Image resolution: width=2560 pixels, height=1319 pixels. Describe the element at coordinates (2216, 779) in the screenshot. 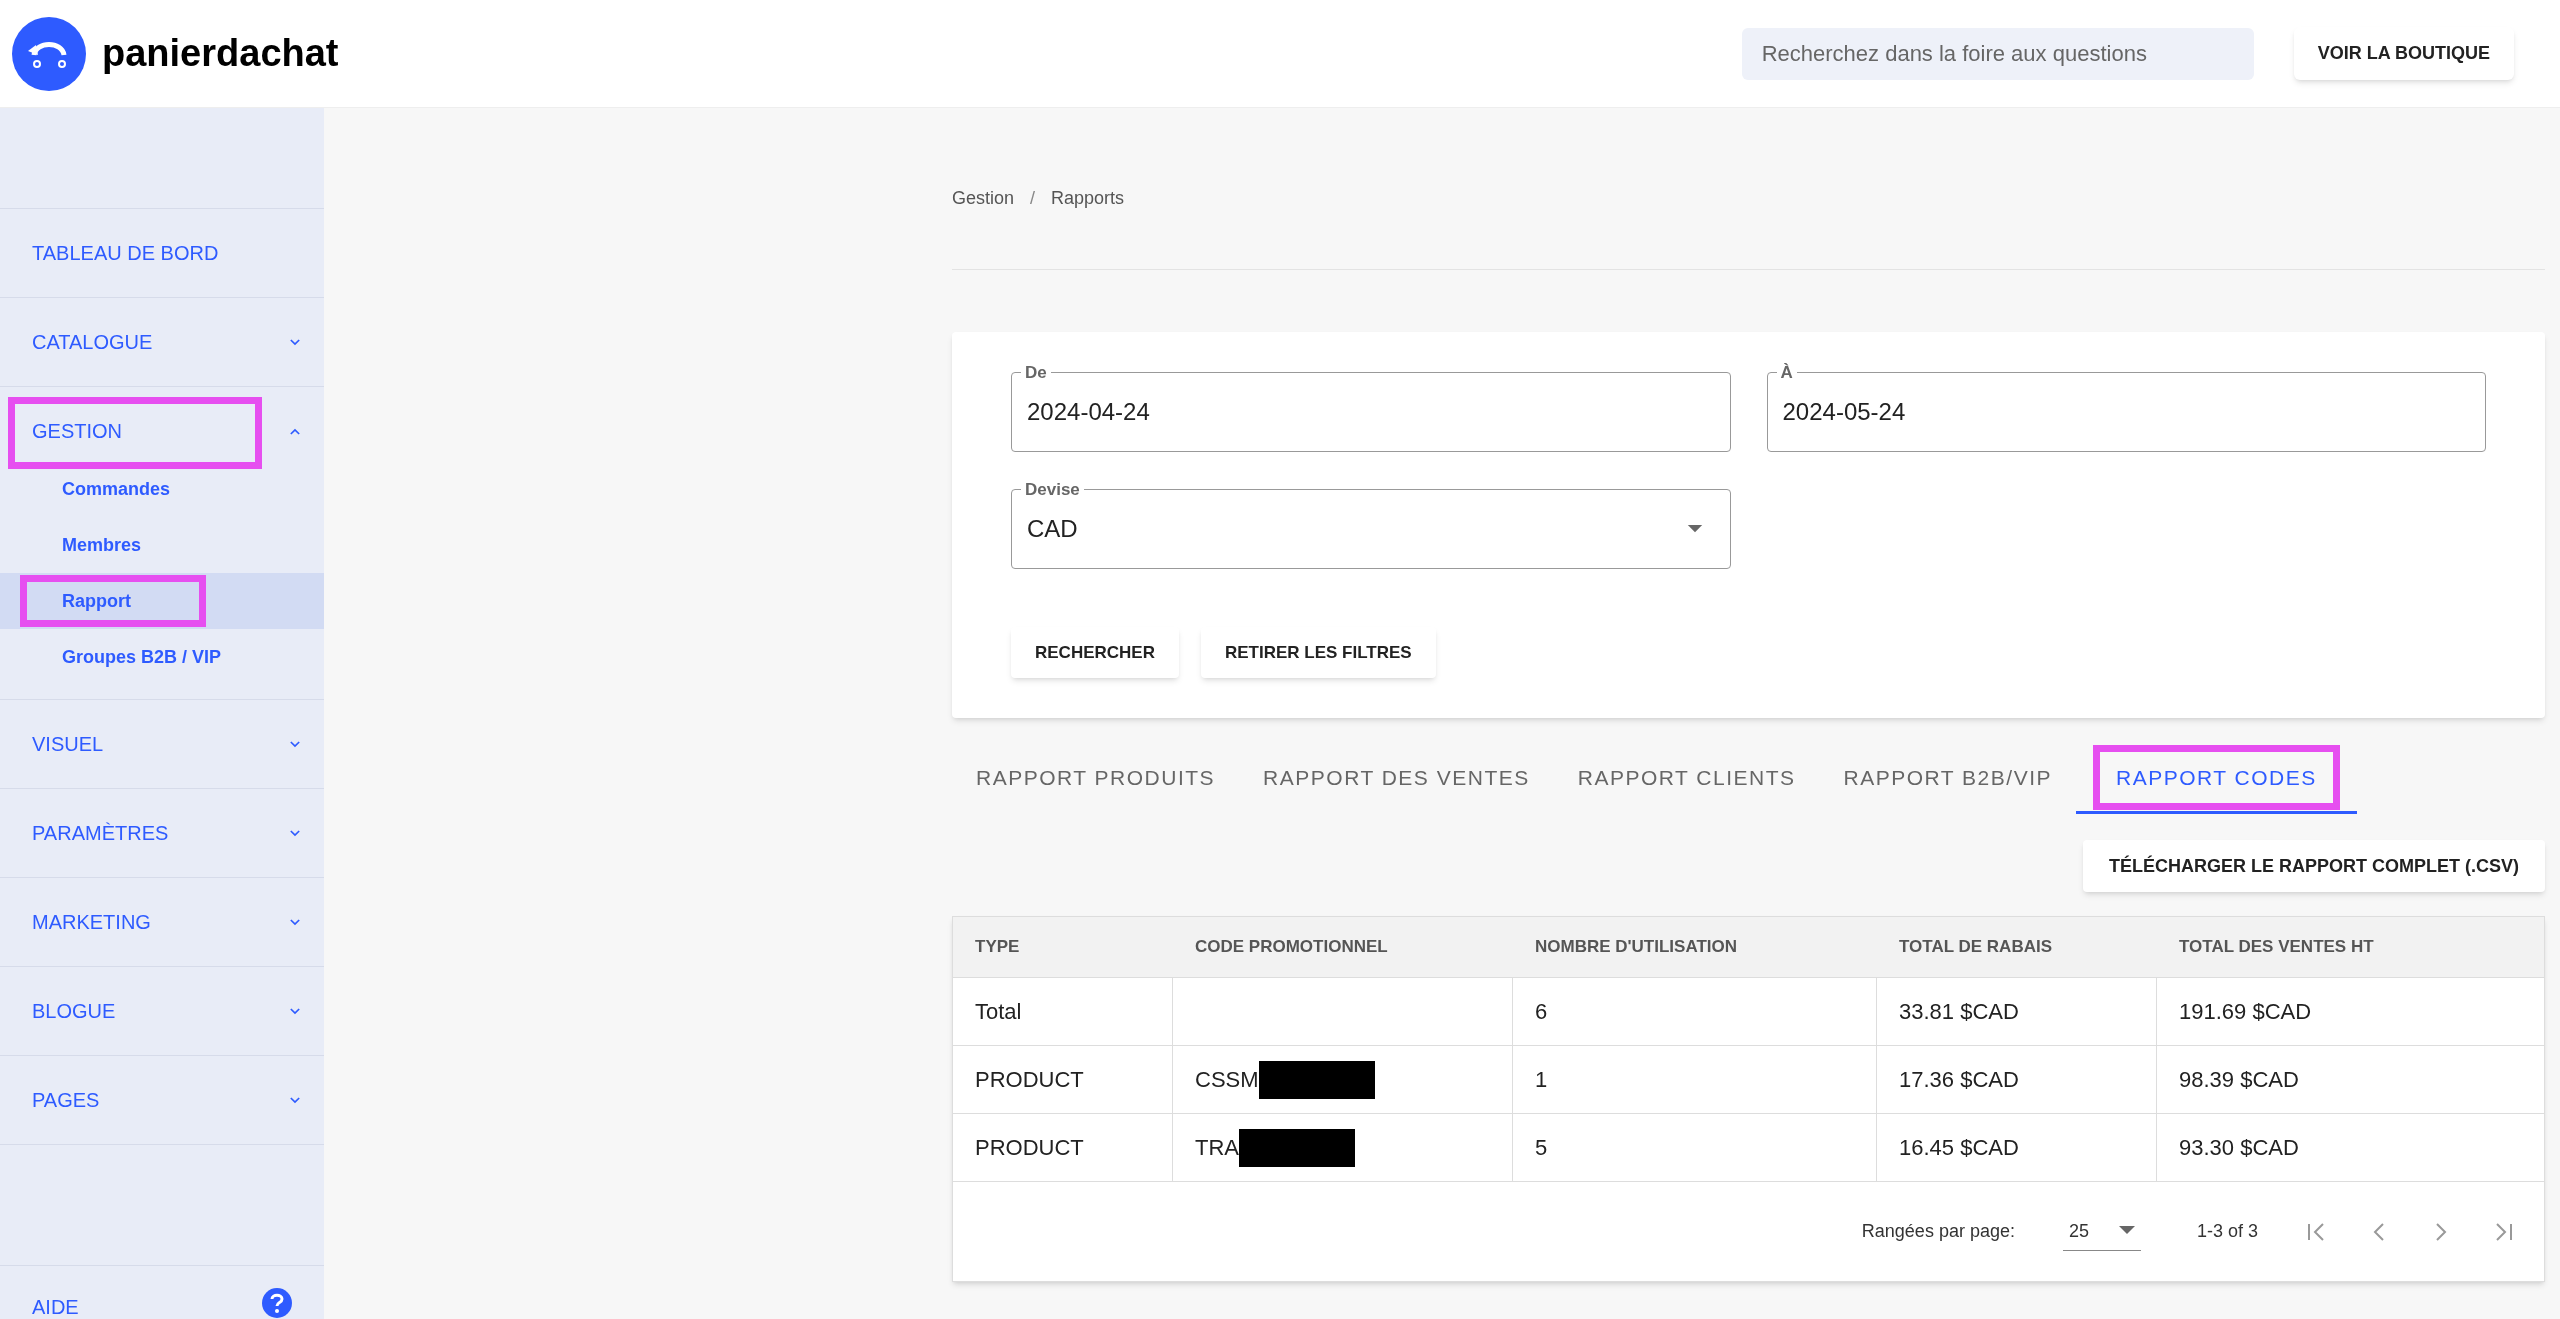

I see `report-tab: RAPPORT CODES` at that location.